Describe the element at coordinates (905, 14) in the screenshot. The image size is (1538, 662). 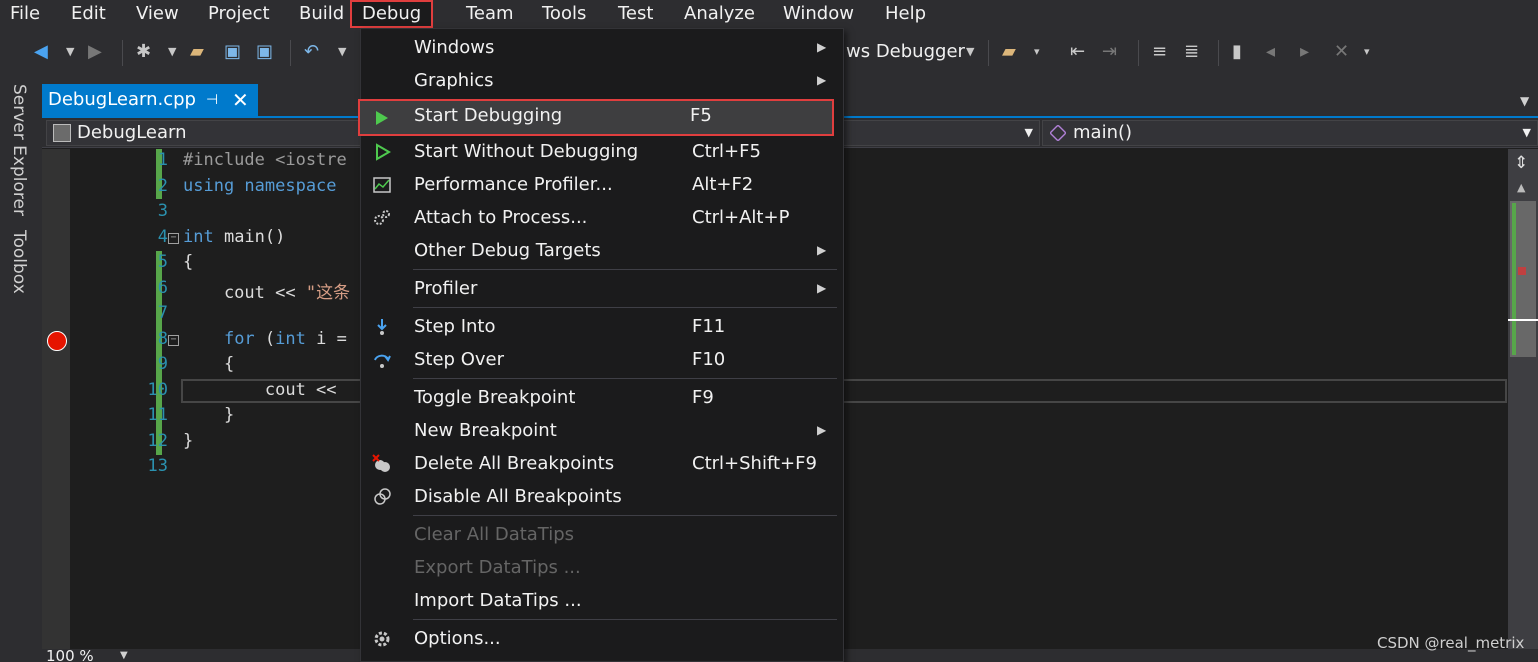
I see `menu-help: Help` at that location.